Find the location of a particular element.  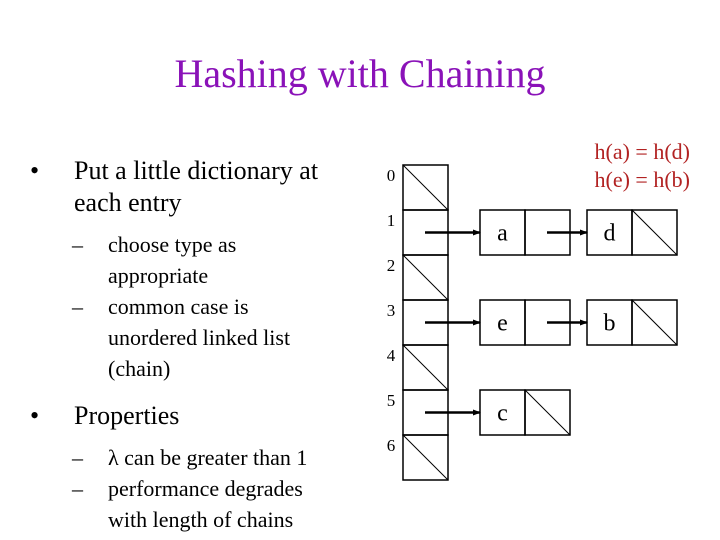

node-key-label: a is located at coordinates (502, 234).